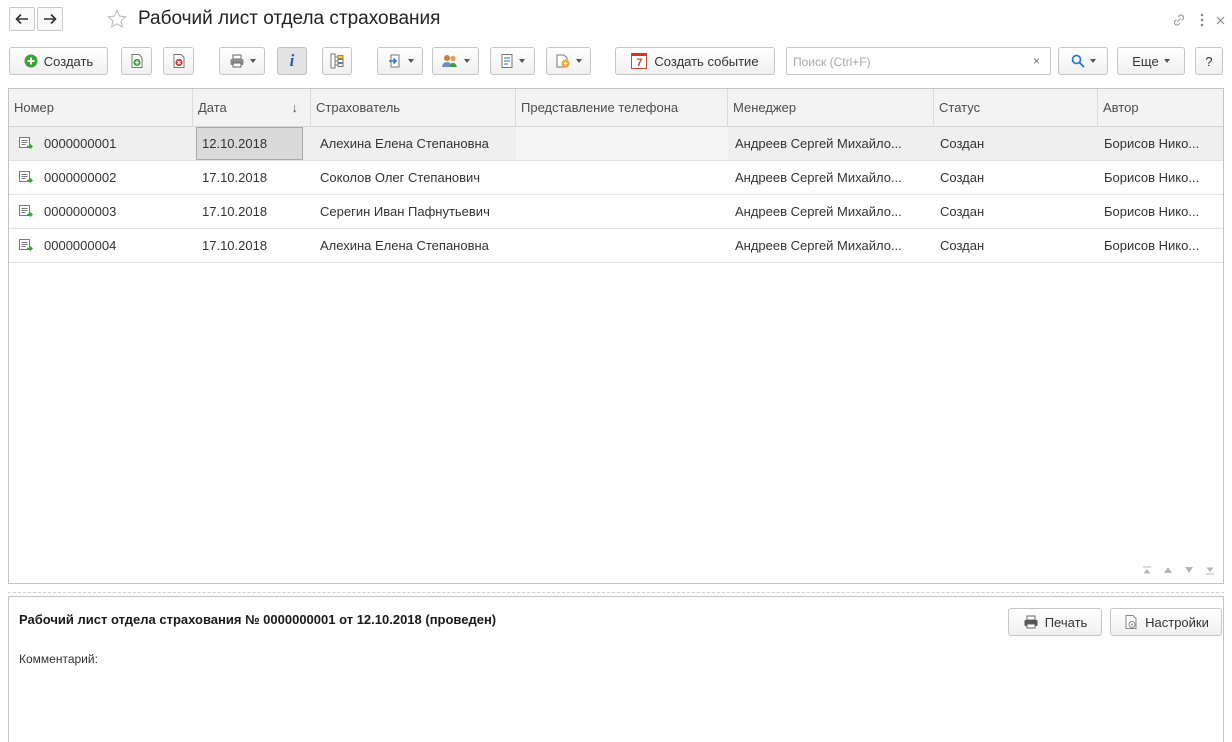 This screenshot has width=1232, height=742. I want to click on related-docs-menu-button, so click(568, 61).